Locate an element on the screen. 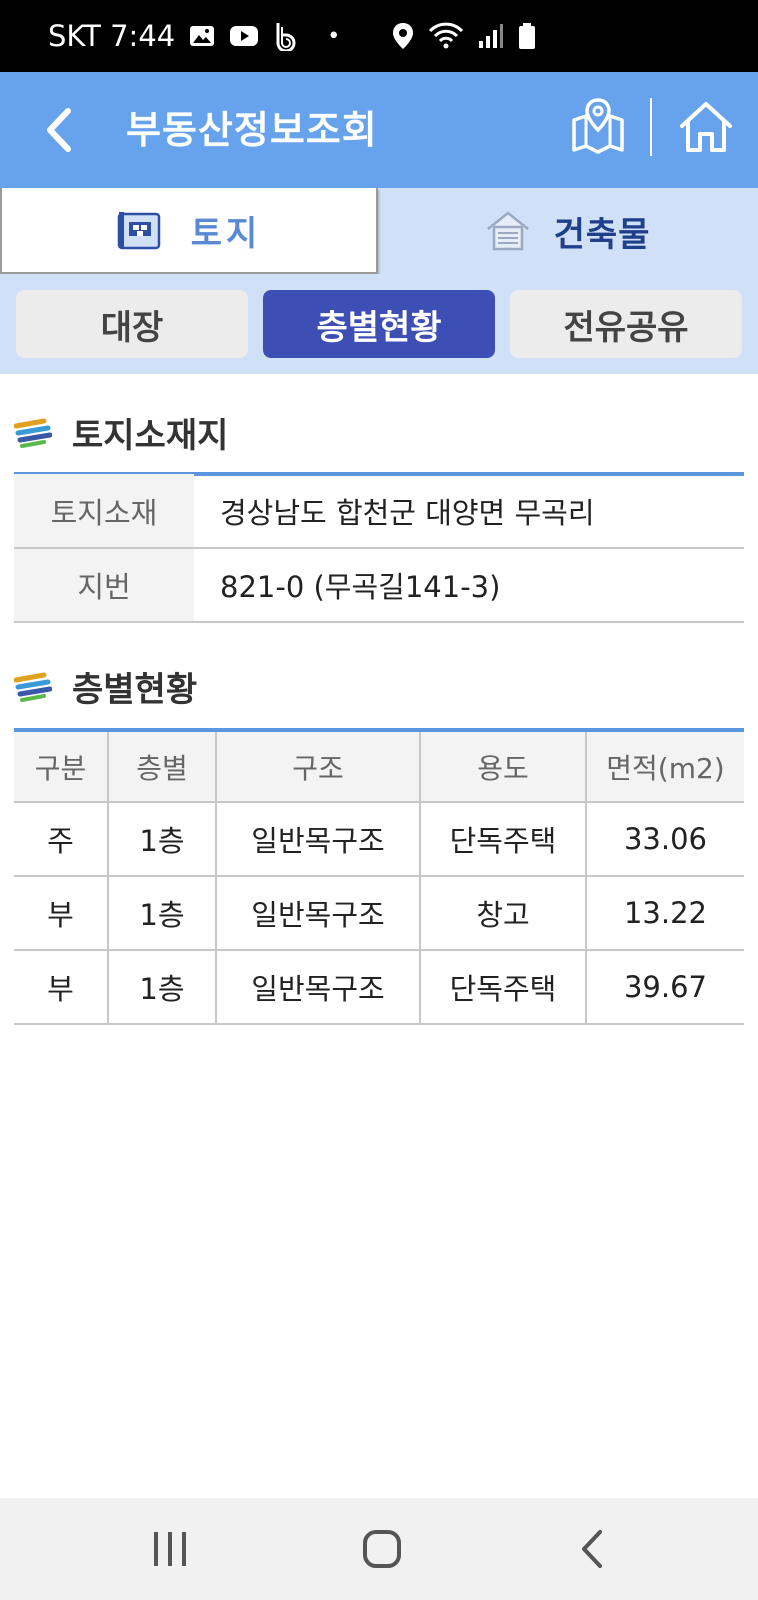 The height and width of the screenshot is (1600, 758). back-button is located at coordinates (59, 130).